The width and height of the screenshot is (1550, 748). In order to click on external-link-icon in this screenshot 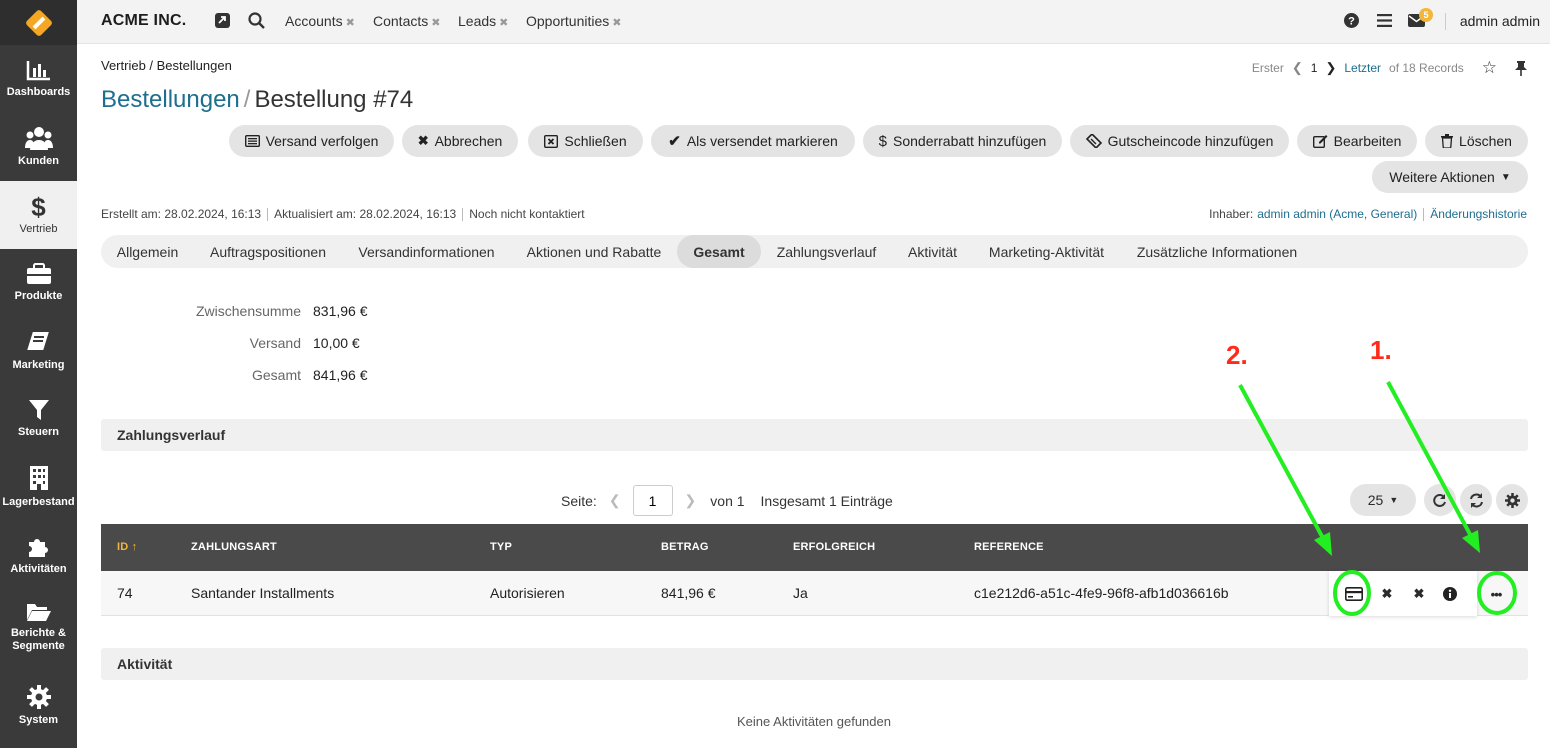, I will do `click(222, 20)`.